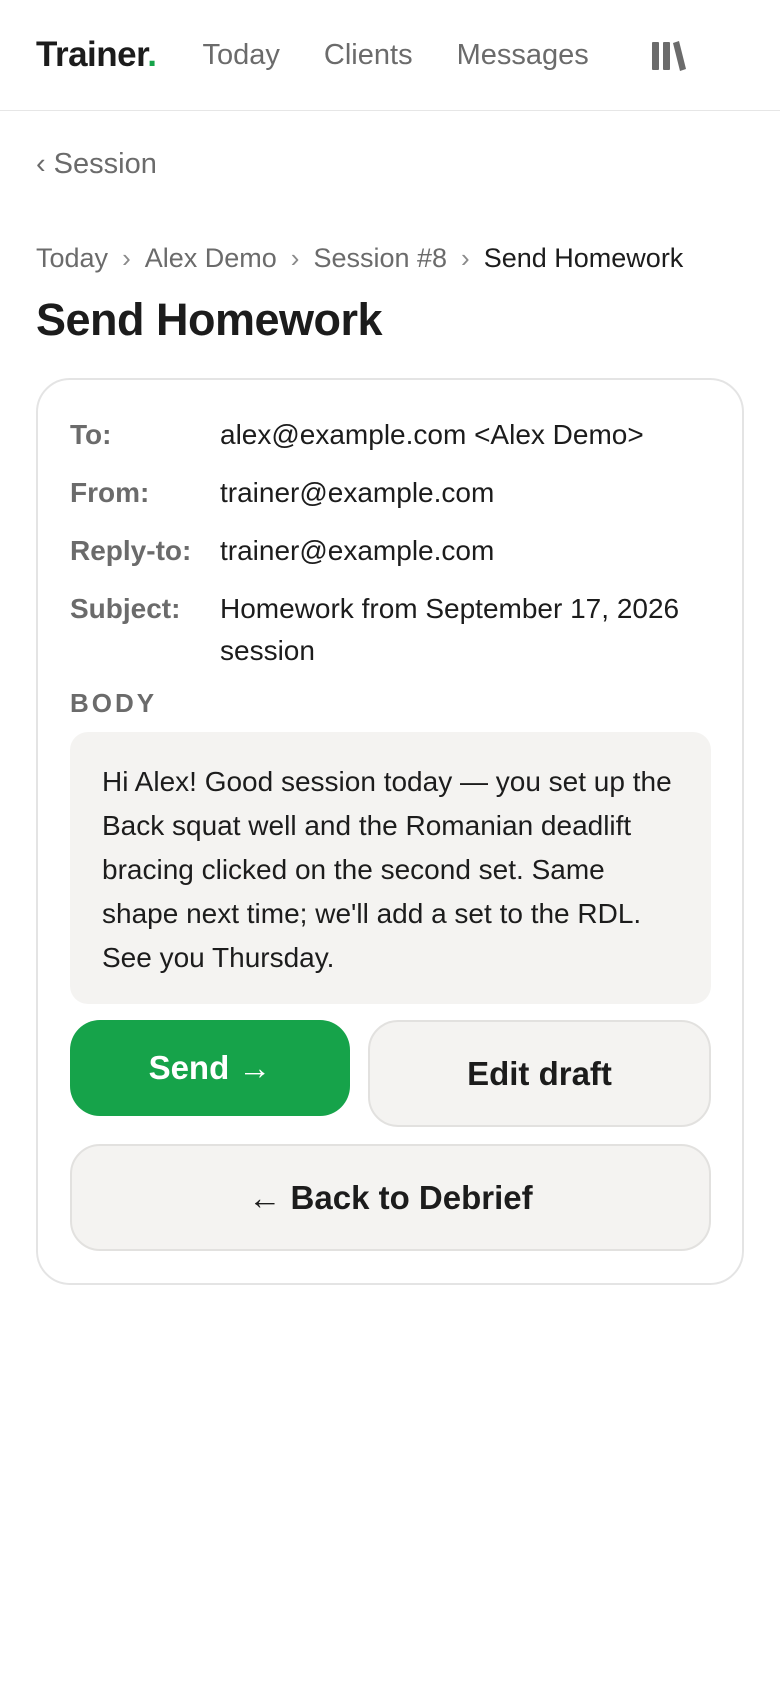  Describe the element at coordinates (539, 1073) in the screenshot. I see `edit-draft-button: Edit draft` at that location.